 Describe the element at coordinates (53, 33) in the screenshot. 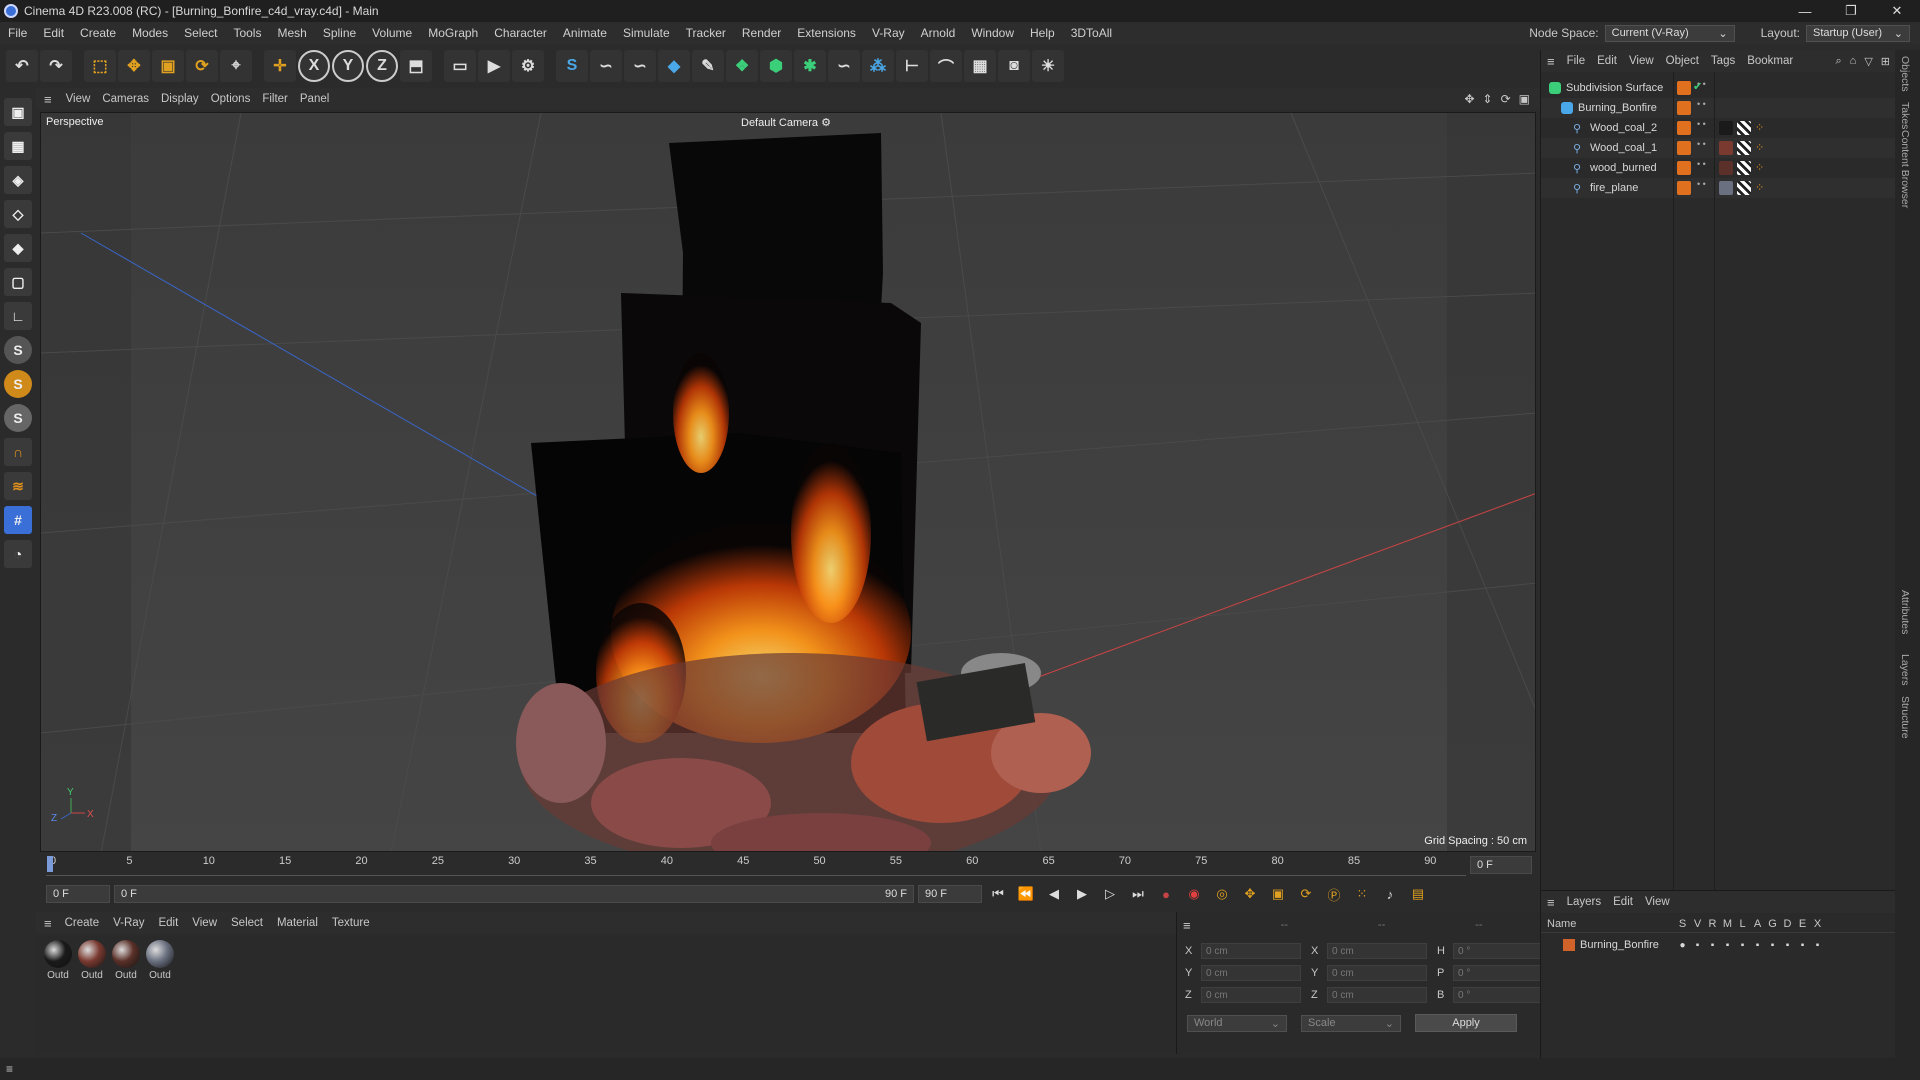

I see `menu-edit: Edit` at that location.